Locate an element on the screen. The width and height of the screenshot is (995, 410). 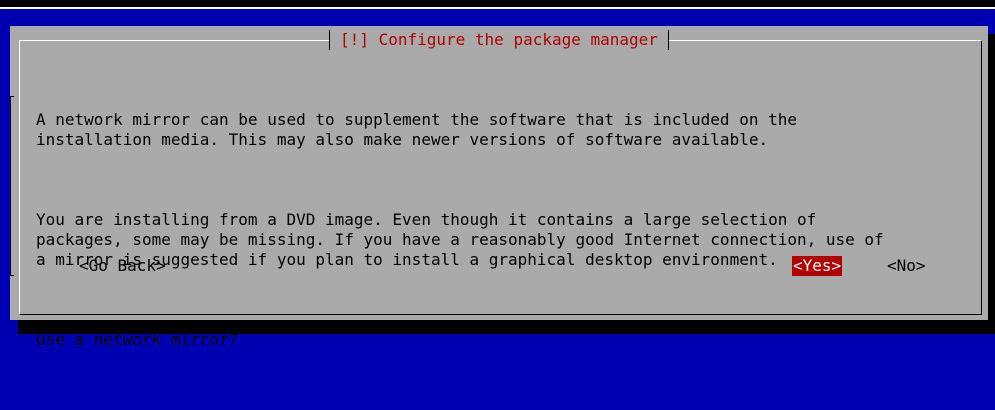
go-back-button: <Go Back> is located at coordinates (122, 266).